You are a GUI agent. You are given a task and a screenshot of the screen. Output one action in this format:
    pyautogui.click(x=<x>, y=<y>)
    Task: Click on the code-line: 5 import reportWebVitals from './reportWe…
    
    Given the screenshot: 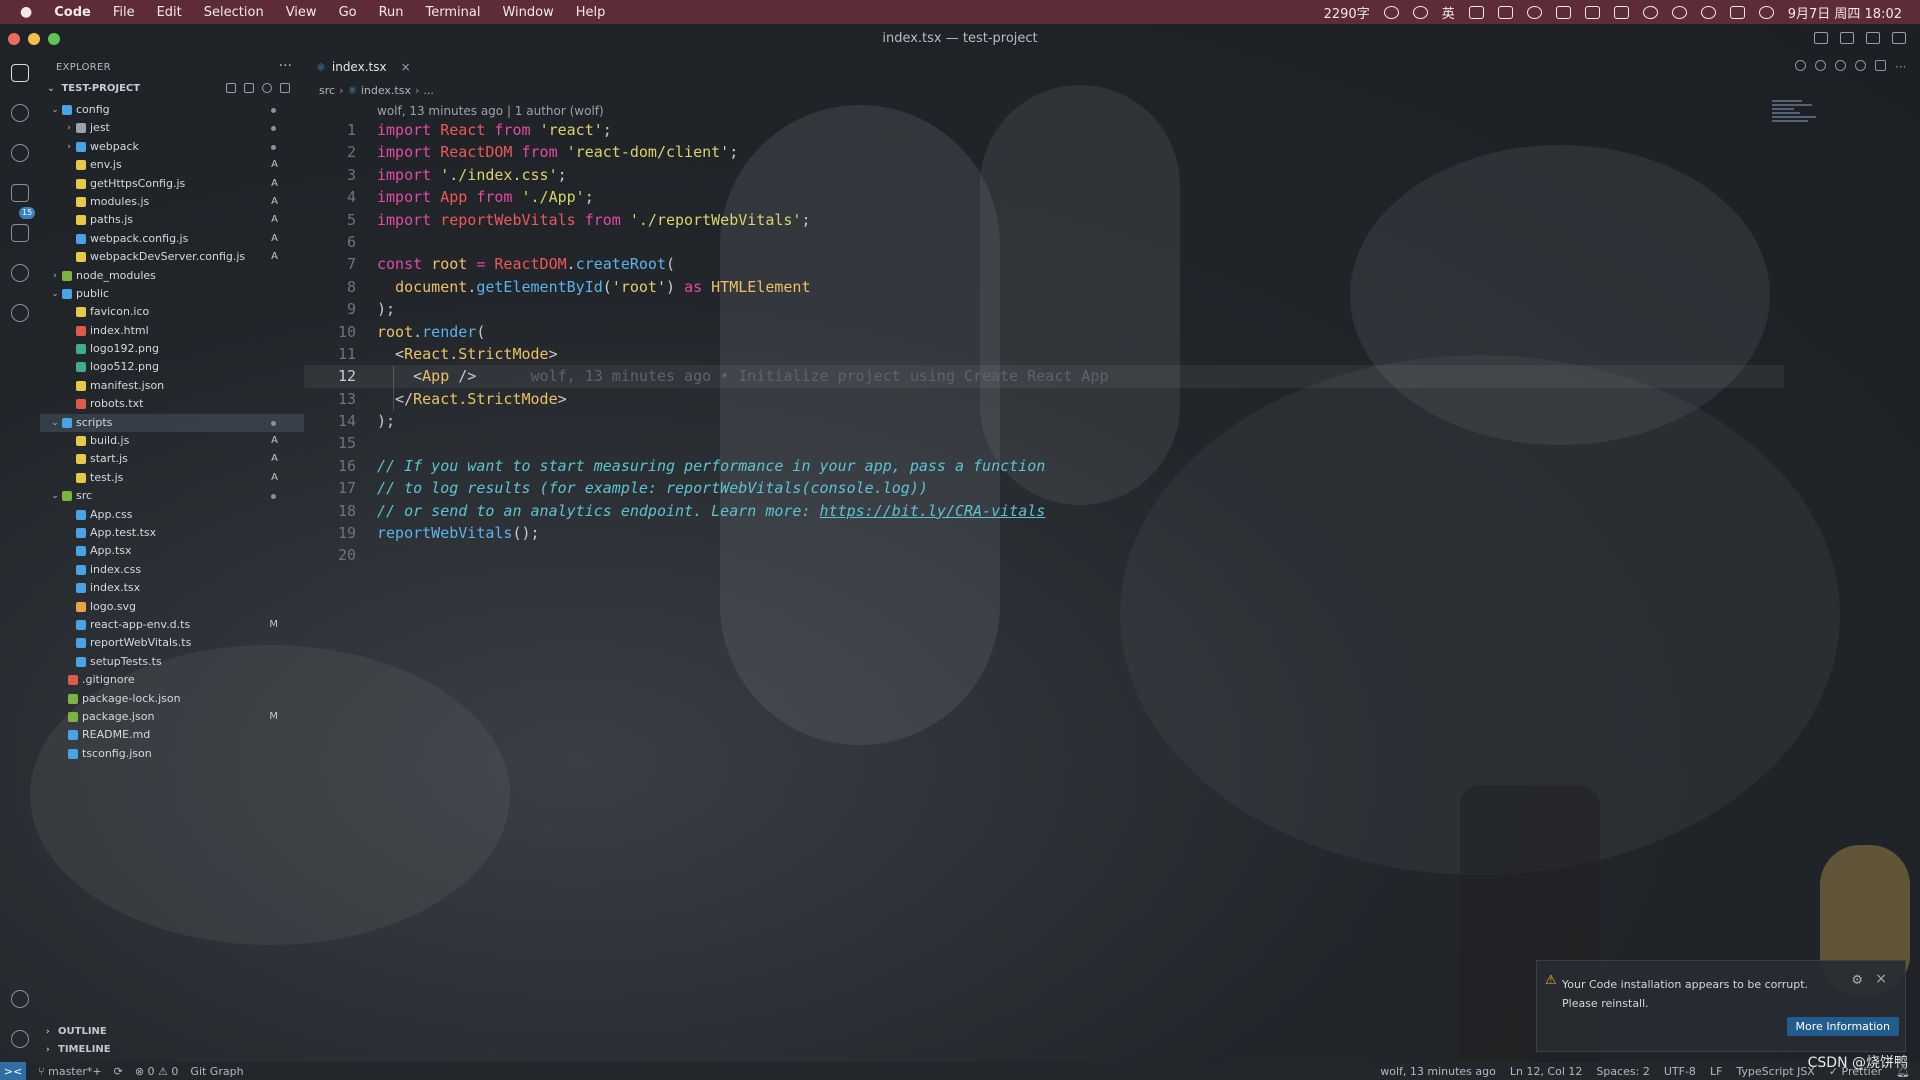 What is the action you would take?
    pyautogui.click(x=1044, y=220)
    